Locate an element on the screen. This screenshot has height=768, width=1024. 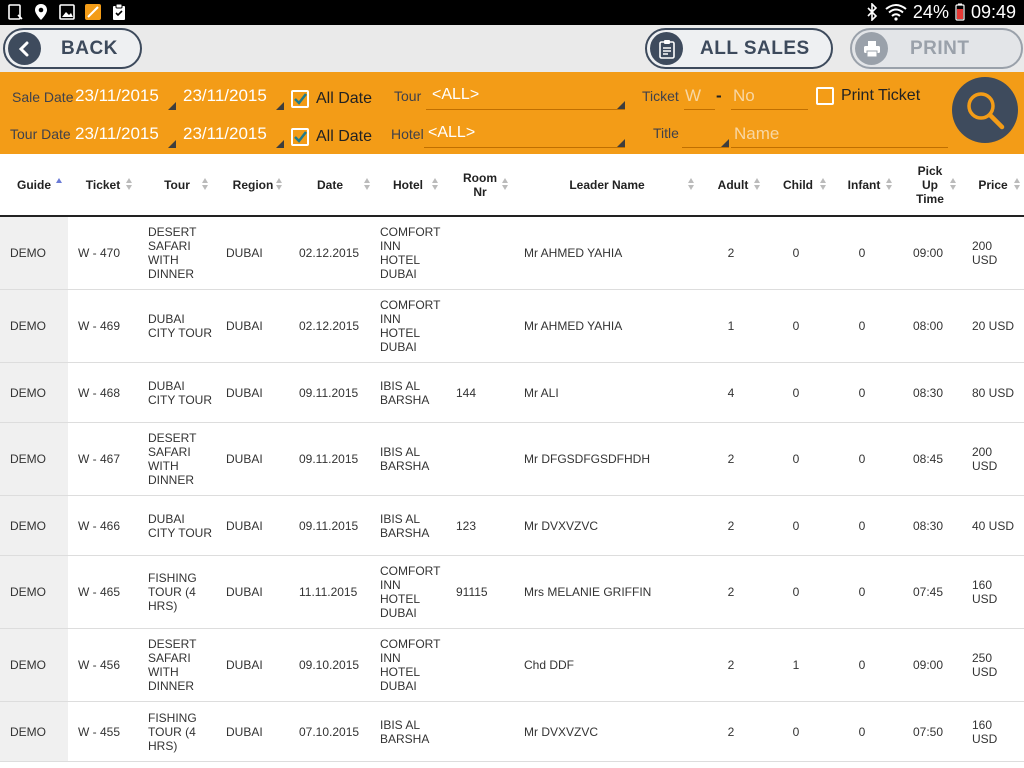
ticket-prefix-underline is located at coordinates (699, 109).